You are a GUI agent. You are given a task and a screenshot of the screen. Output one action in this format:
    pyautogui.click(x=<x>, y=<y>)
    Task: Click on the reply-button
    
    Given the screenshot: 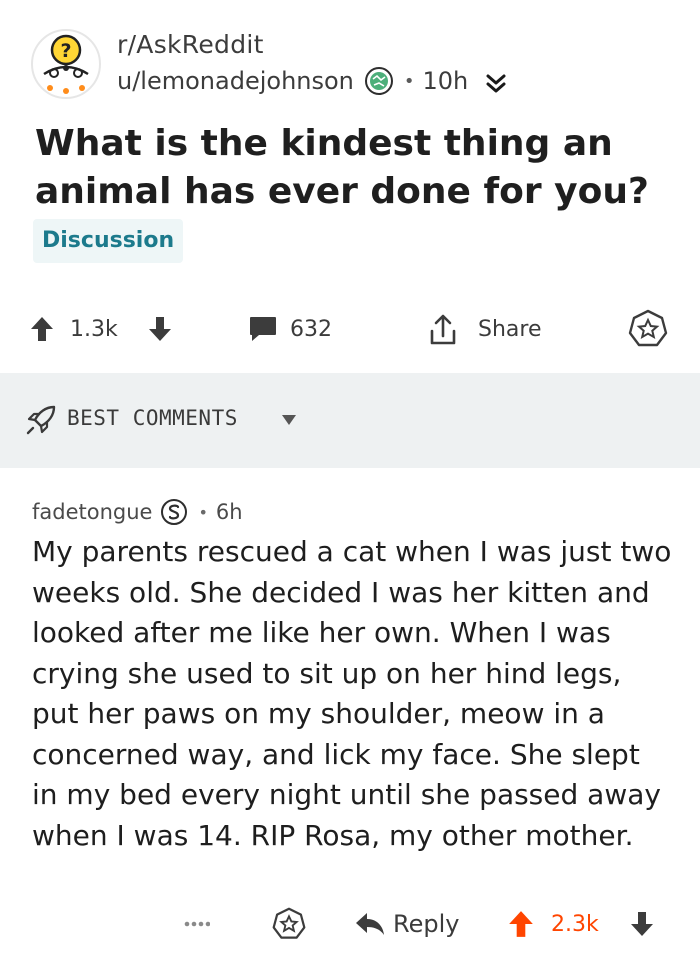 What is the action you would take?
    pyautogui.click(x=370, y=924)
    